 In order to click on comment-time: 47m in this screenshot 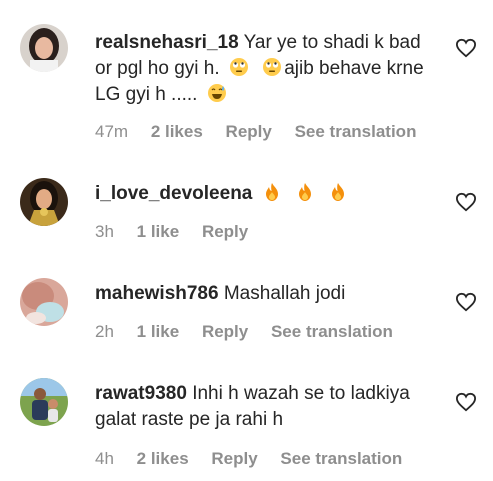, I will do `click(112, 131)`.